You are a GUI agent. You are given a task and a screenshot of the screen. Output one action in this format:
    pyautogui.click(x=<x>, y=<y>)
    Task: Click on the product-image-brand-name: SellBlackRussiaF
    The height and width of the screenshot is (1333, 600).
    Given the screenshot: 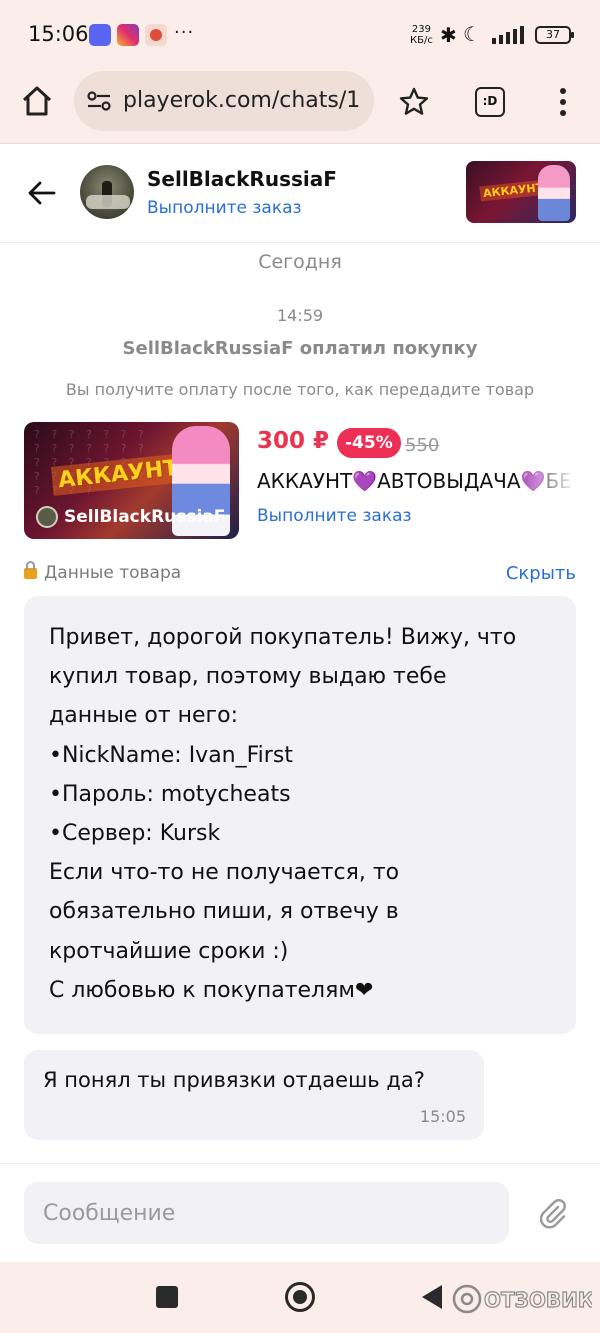 What is the action you would take?
    pyautogui.click(x=145, y=517)
    